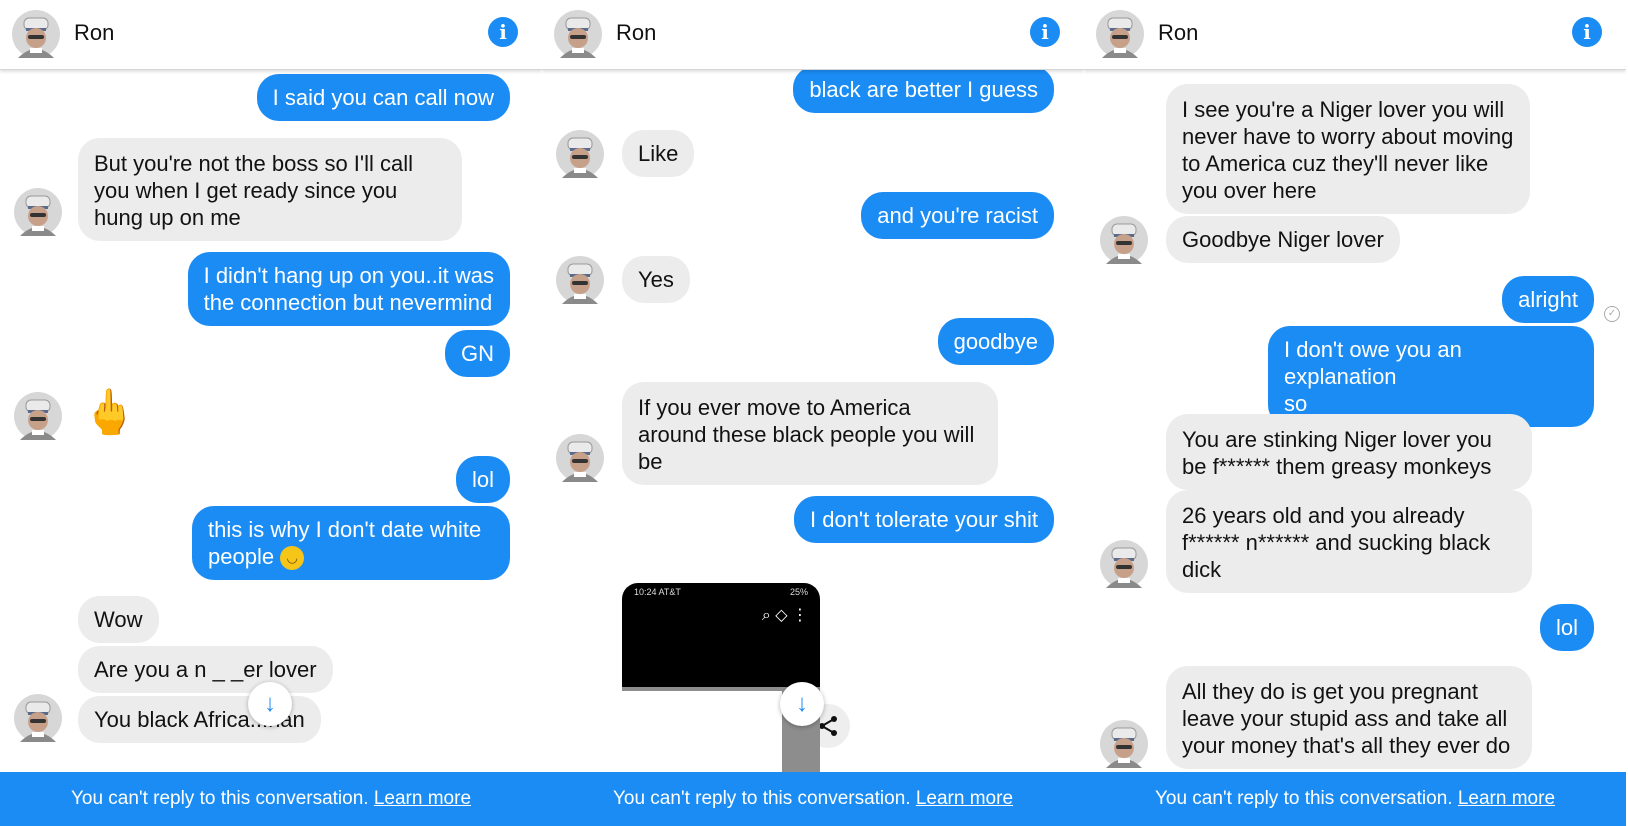  What do you see at coordinates (109, 412) in the screenshot?
I see `middle-finger-emoji: 🖕` at bounding box center [109, 412].